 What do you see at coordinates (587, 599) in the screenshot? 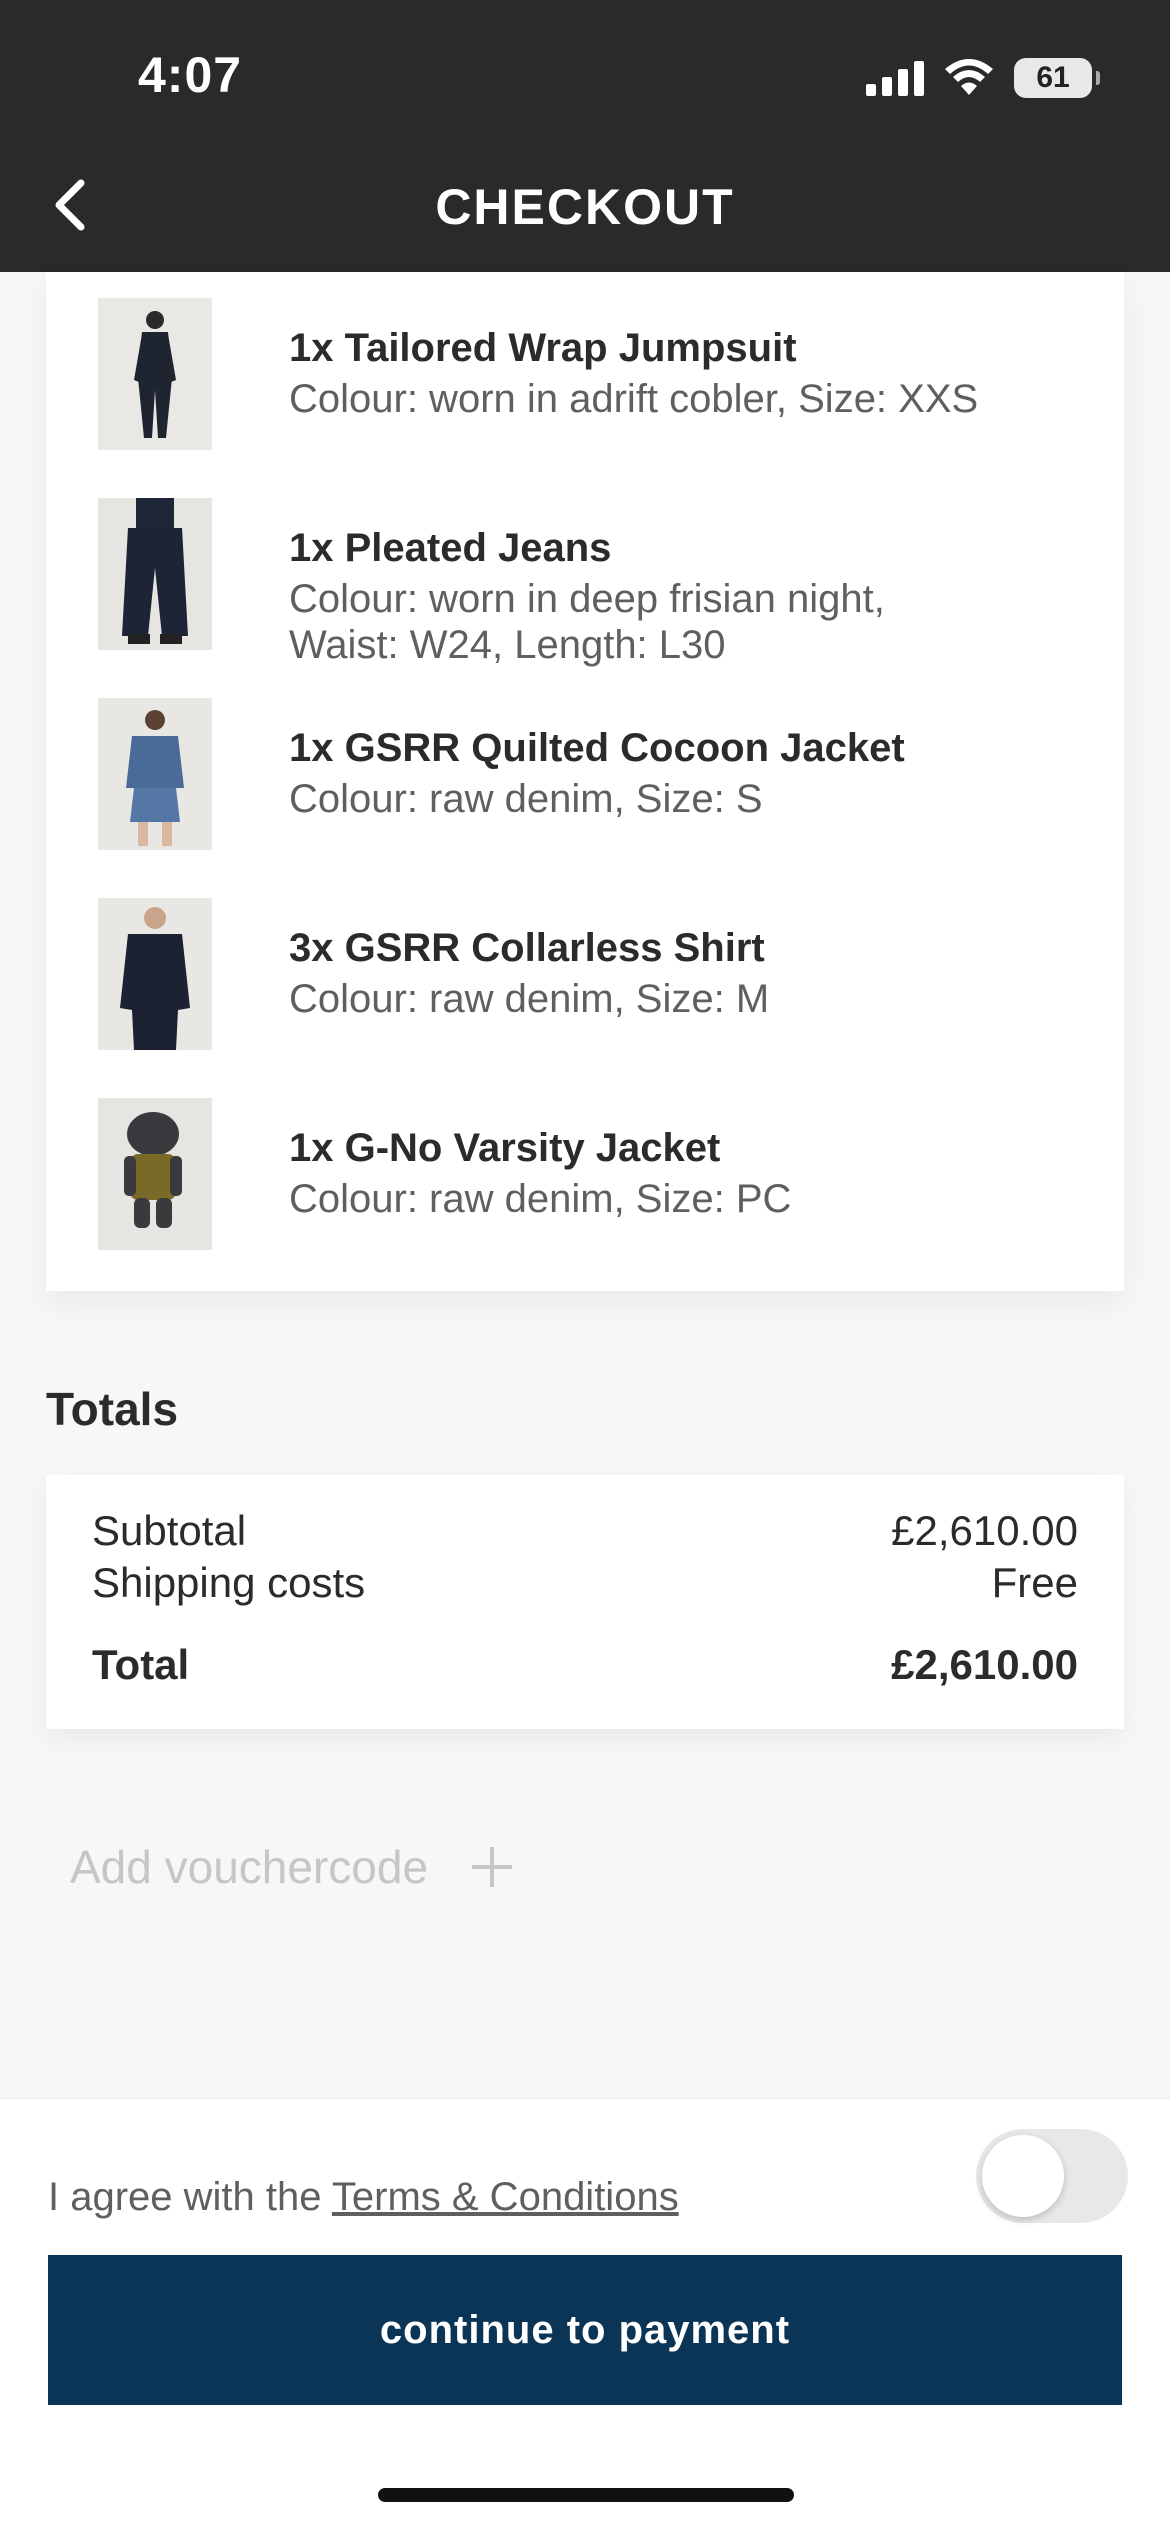
I see `item-details: Colour: worn in deep frisian night,` at bounding box center [587, 599].